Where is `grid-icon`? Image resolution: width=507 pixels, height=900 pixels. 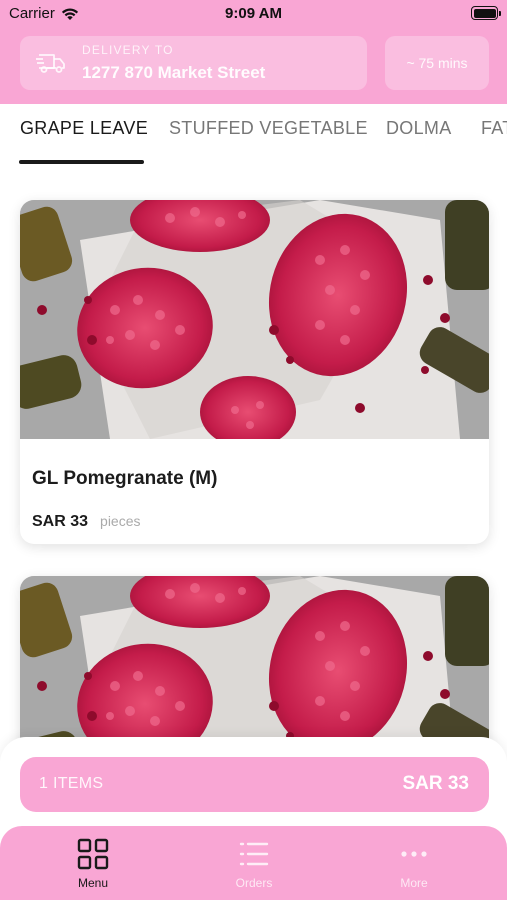
grid-icon is located at coordinates (93, 854).